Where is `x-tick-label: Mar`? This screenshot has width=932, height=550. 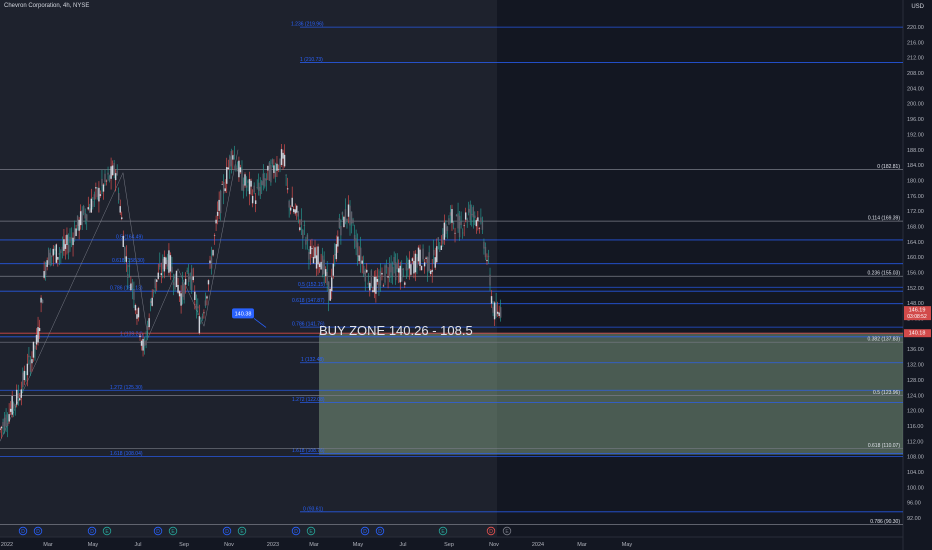
x-tick-label: Mar is located at coordinates (314, 545).